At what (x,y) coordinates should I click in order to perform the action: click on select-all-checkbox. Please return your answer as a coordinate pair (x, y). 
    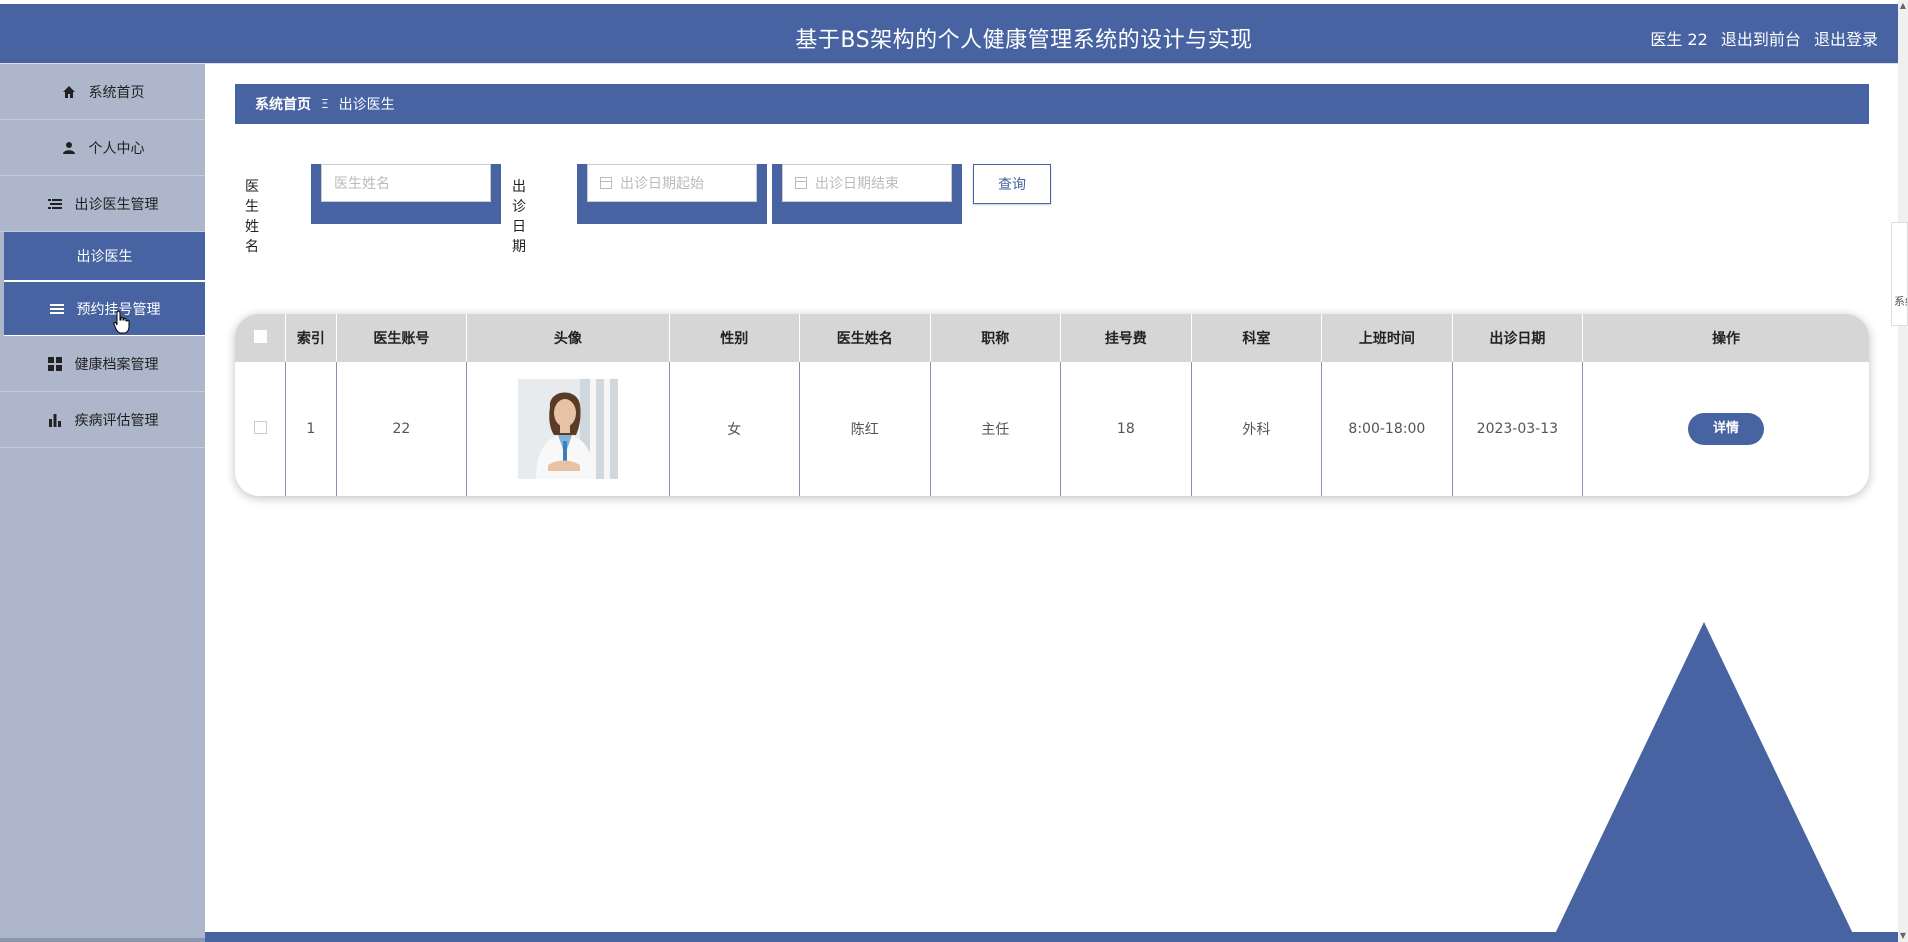
    Looking at the image, I should click on (260, 336).